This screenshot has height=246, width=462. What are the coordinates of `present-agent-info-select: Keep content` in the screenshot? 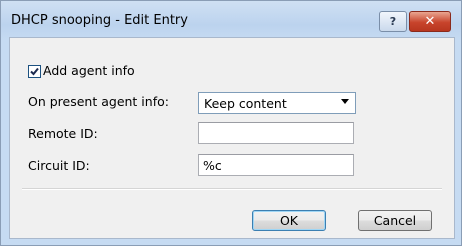 It's located at (277, 103).